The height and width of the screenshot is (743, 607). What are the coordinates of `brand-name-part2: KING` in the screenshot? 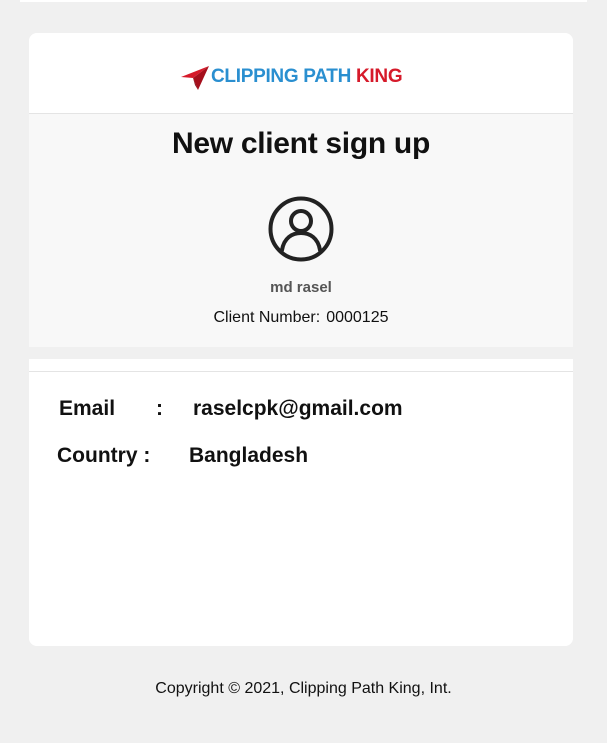 It's located at (379, 76).